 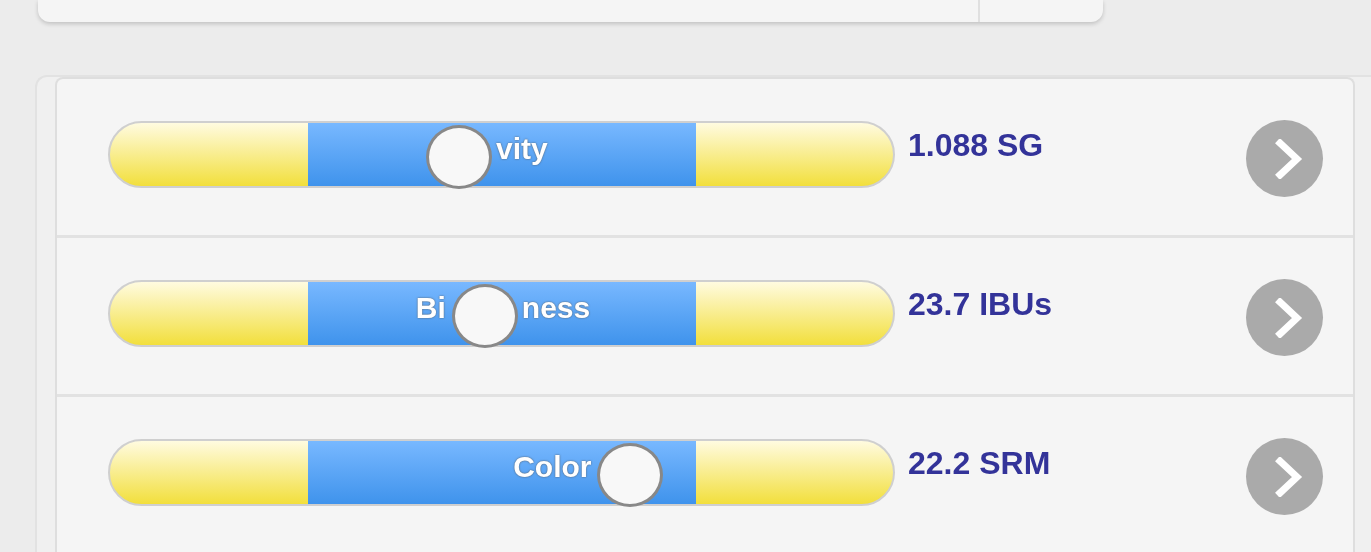 What do you see at coordinates (980, 304) in the screenshot?
I see `reading-value: 23.7 IBUs` at bounding box center [980, 304].